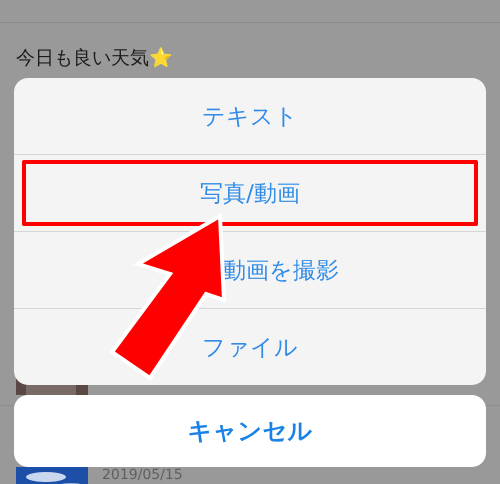  What do you see at coordinates (250, 193) in the screenshot?
I see `menu-item: 写真/動画` at bounding box center [250, 193].